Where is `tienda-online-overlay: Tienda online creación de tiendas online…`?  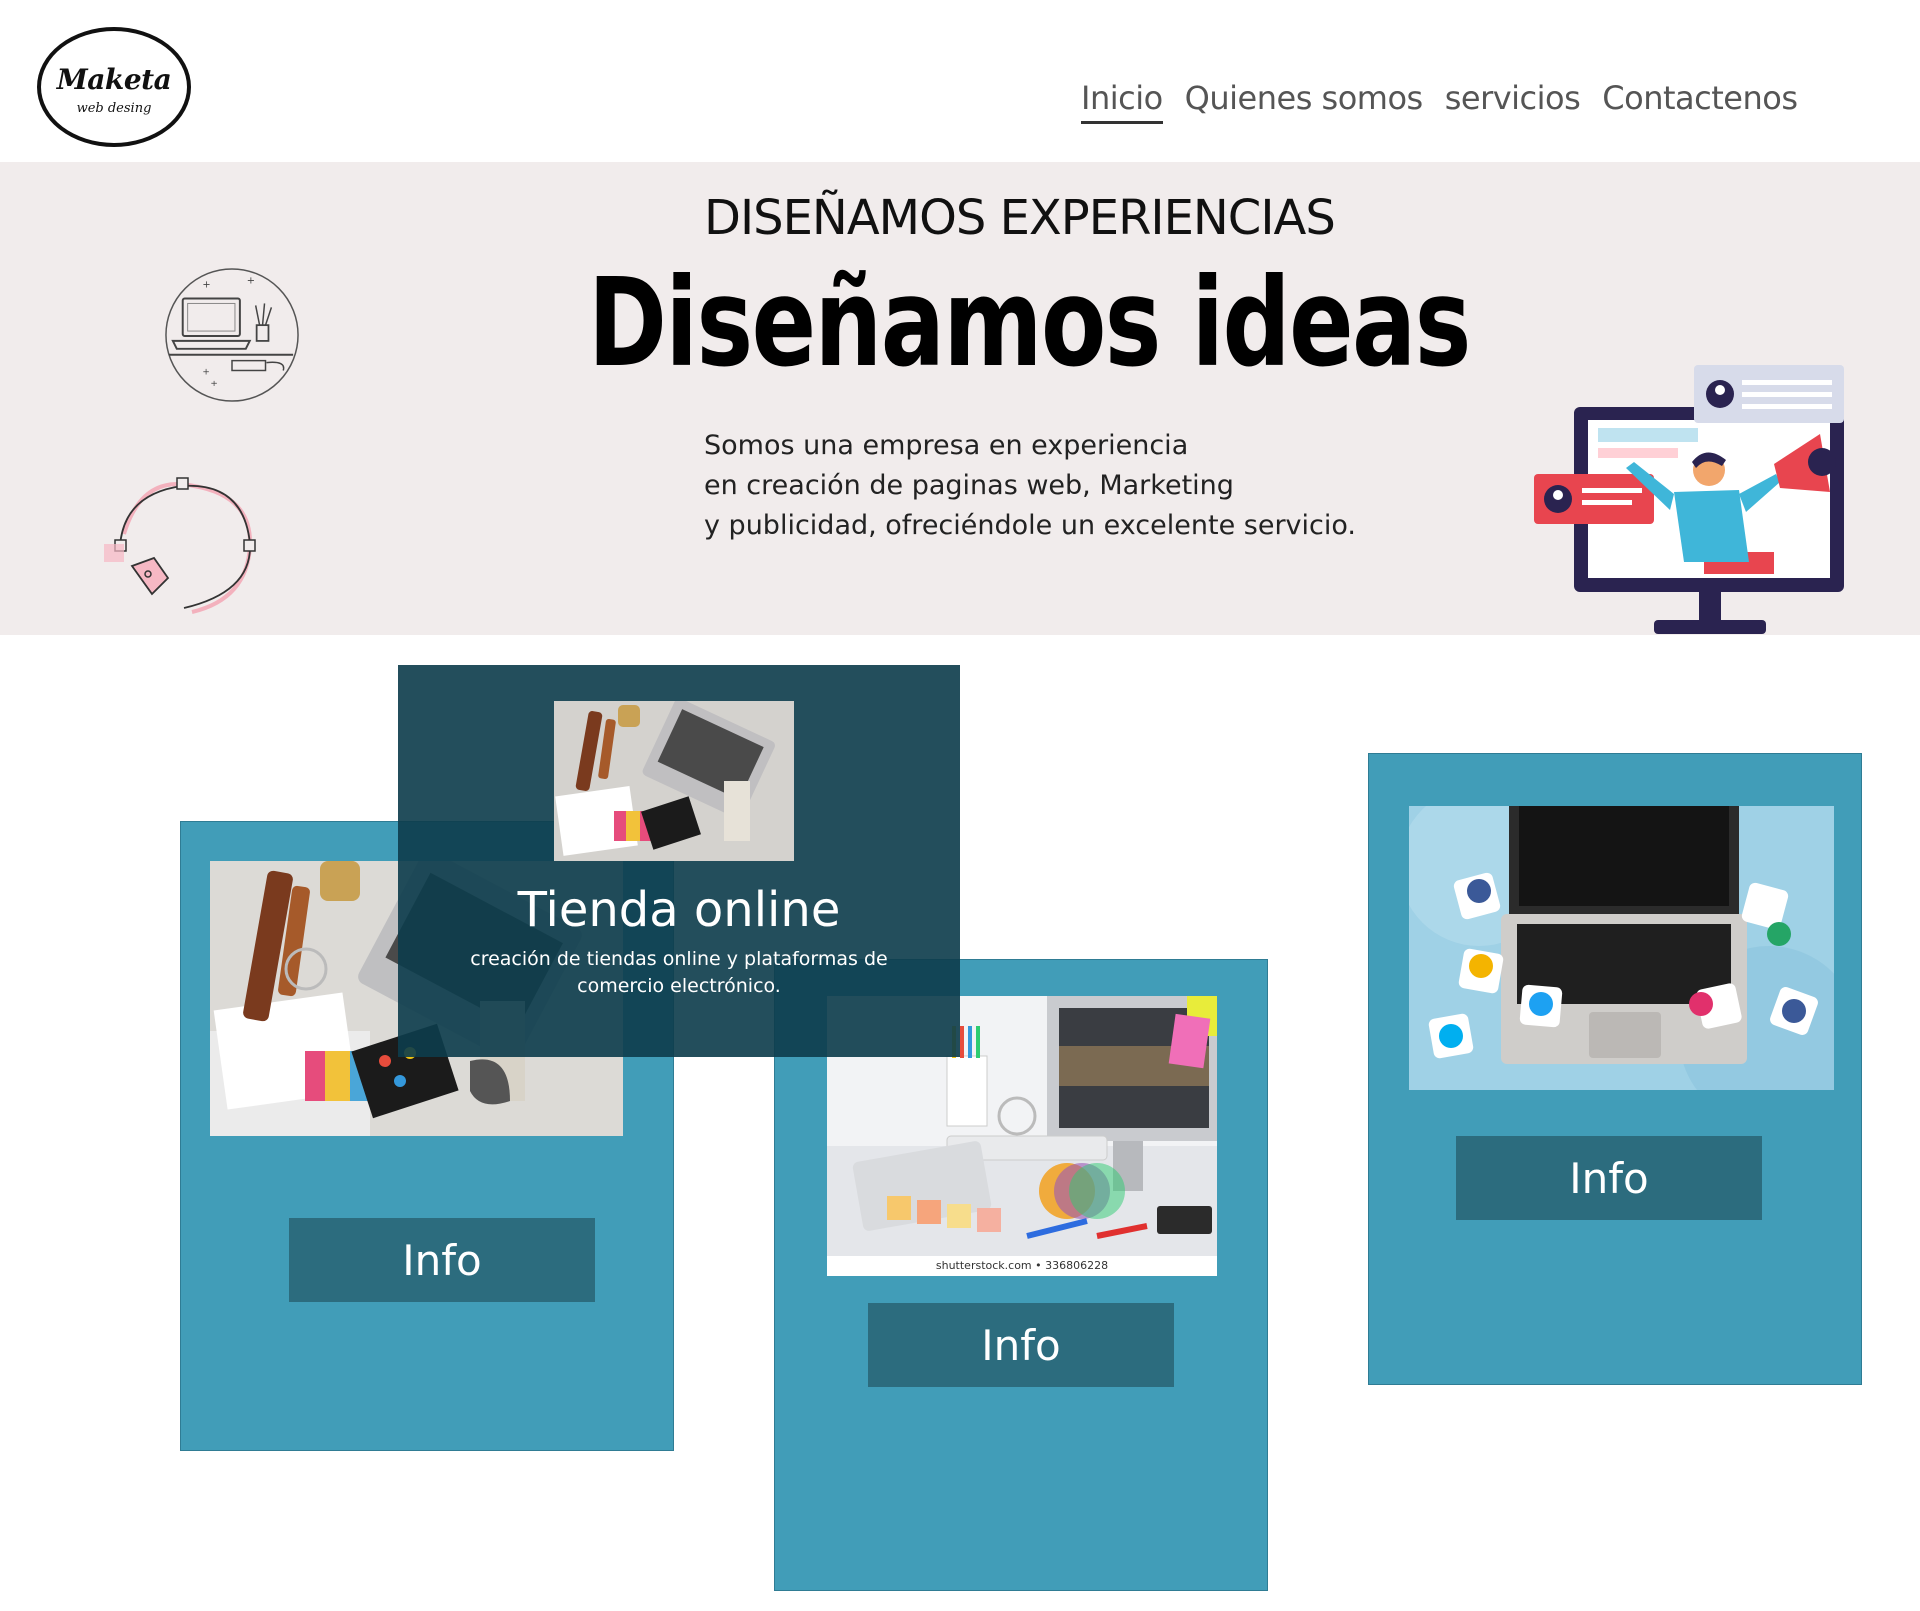
tienda-online-overlay: Tienda online creación de tiendas online… is located at coordinates (679, 861).